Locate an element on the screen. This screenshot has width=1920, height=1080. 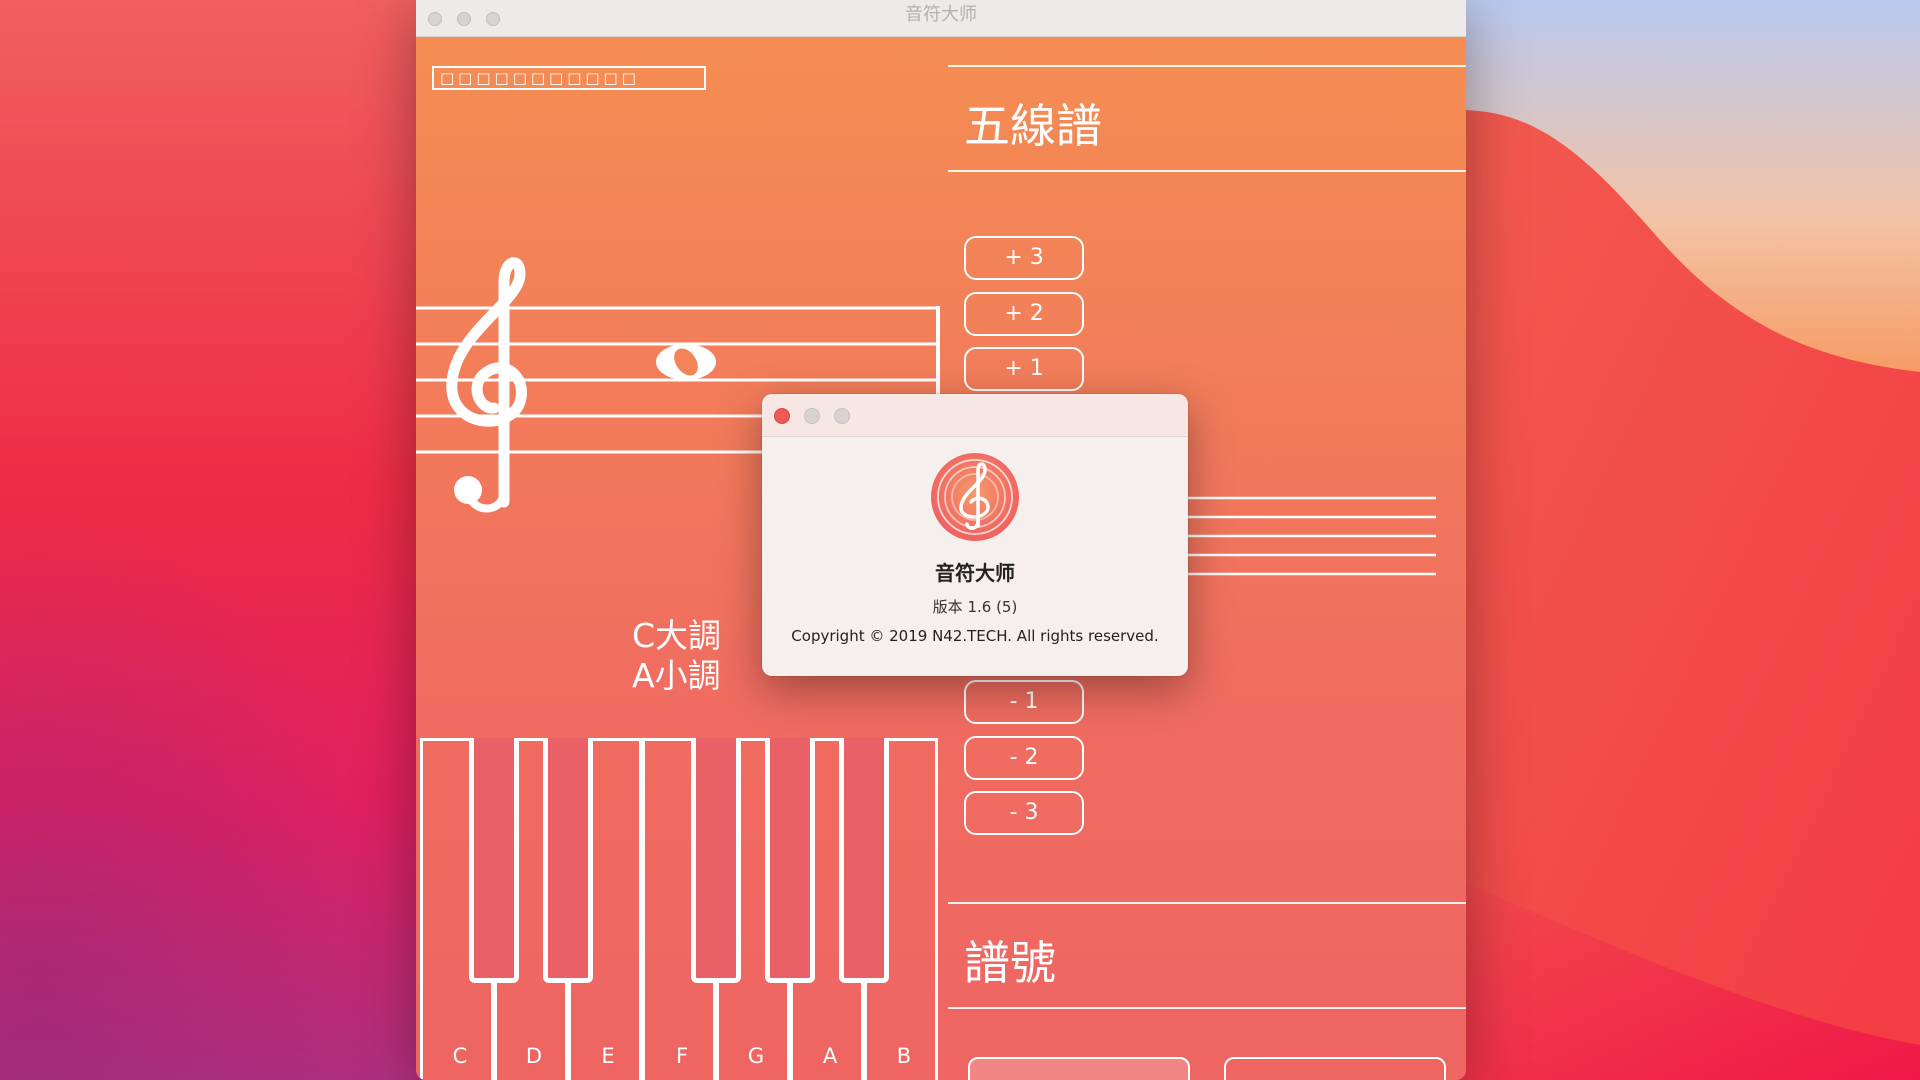
key-c-label: C is located at coordinates (460, 1056).